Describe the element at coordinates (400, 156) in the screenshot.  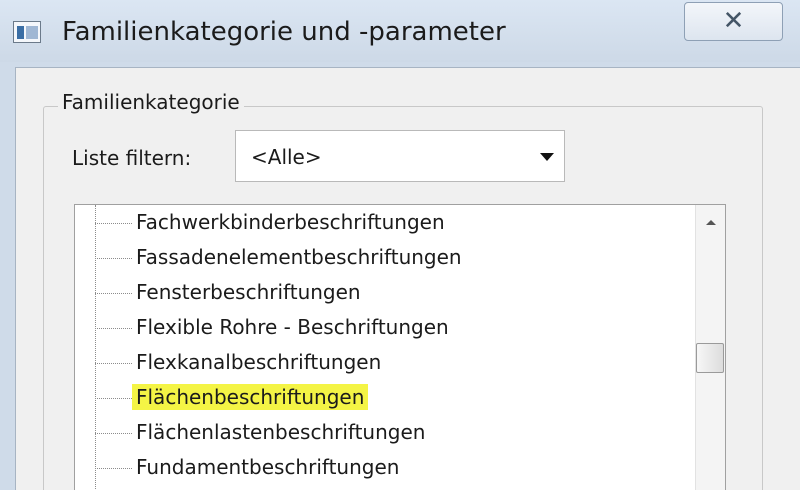
I see `filter-dropdown: <Alle>` at that location.